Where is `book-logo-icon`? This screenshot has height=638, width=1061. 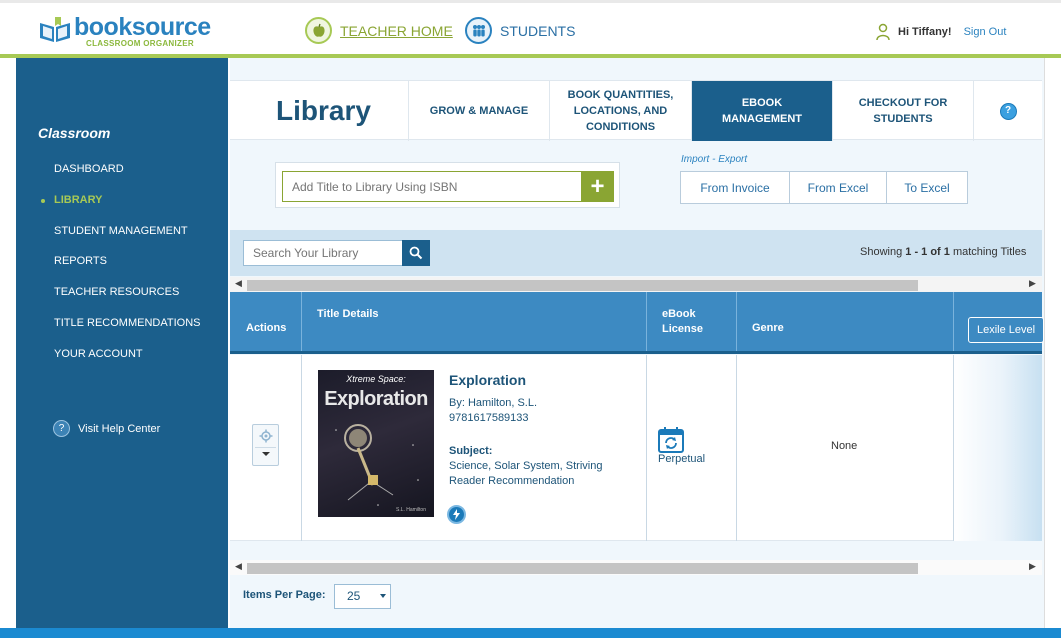
book-logo-icon is located at coordinates (55, 29).